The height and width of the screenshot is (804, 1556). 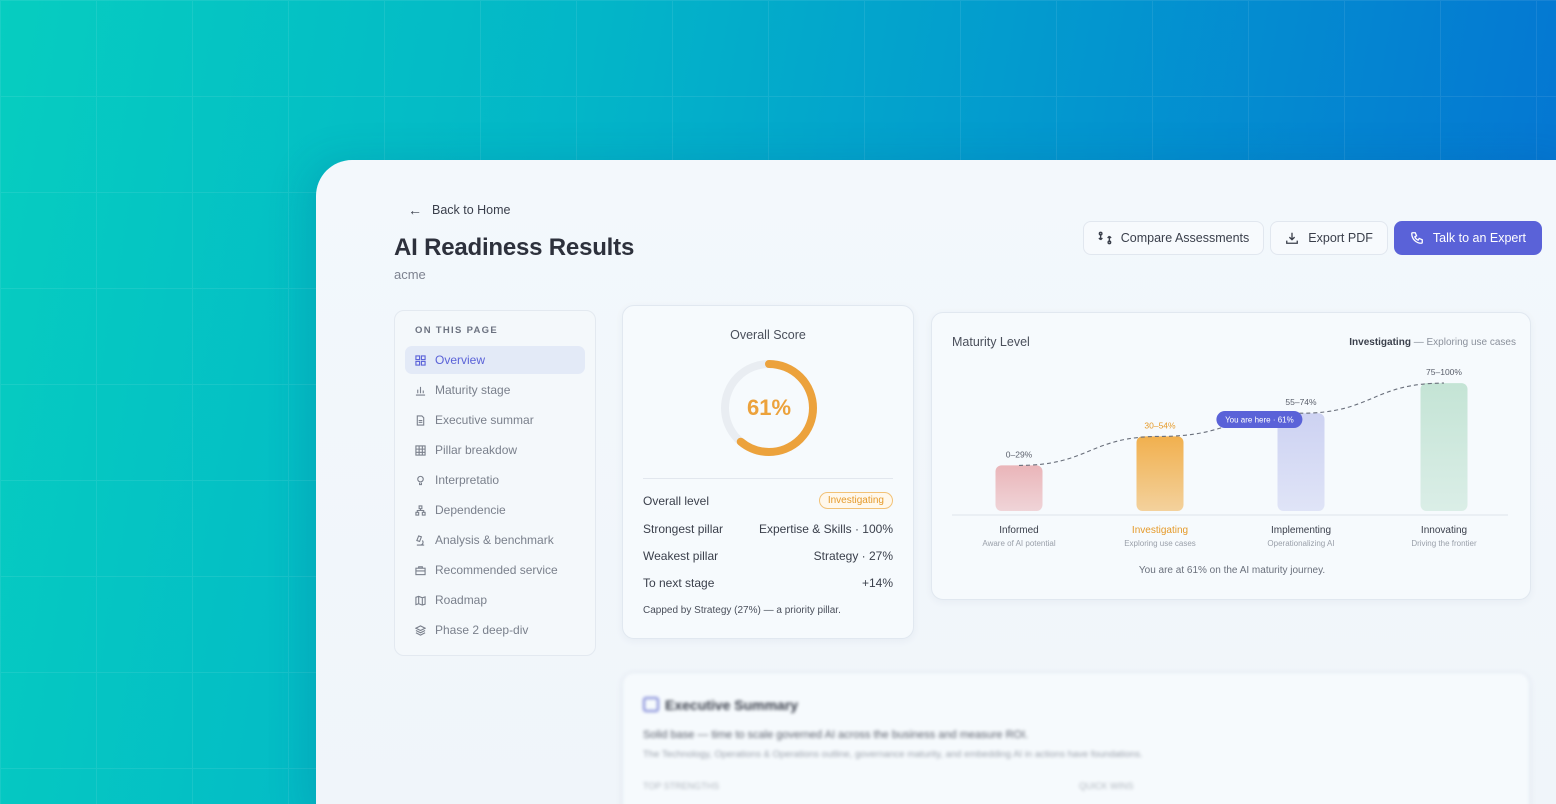 I want to click on back-label: Back to Home, so click(x=471, y=210).